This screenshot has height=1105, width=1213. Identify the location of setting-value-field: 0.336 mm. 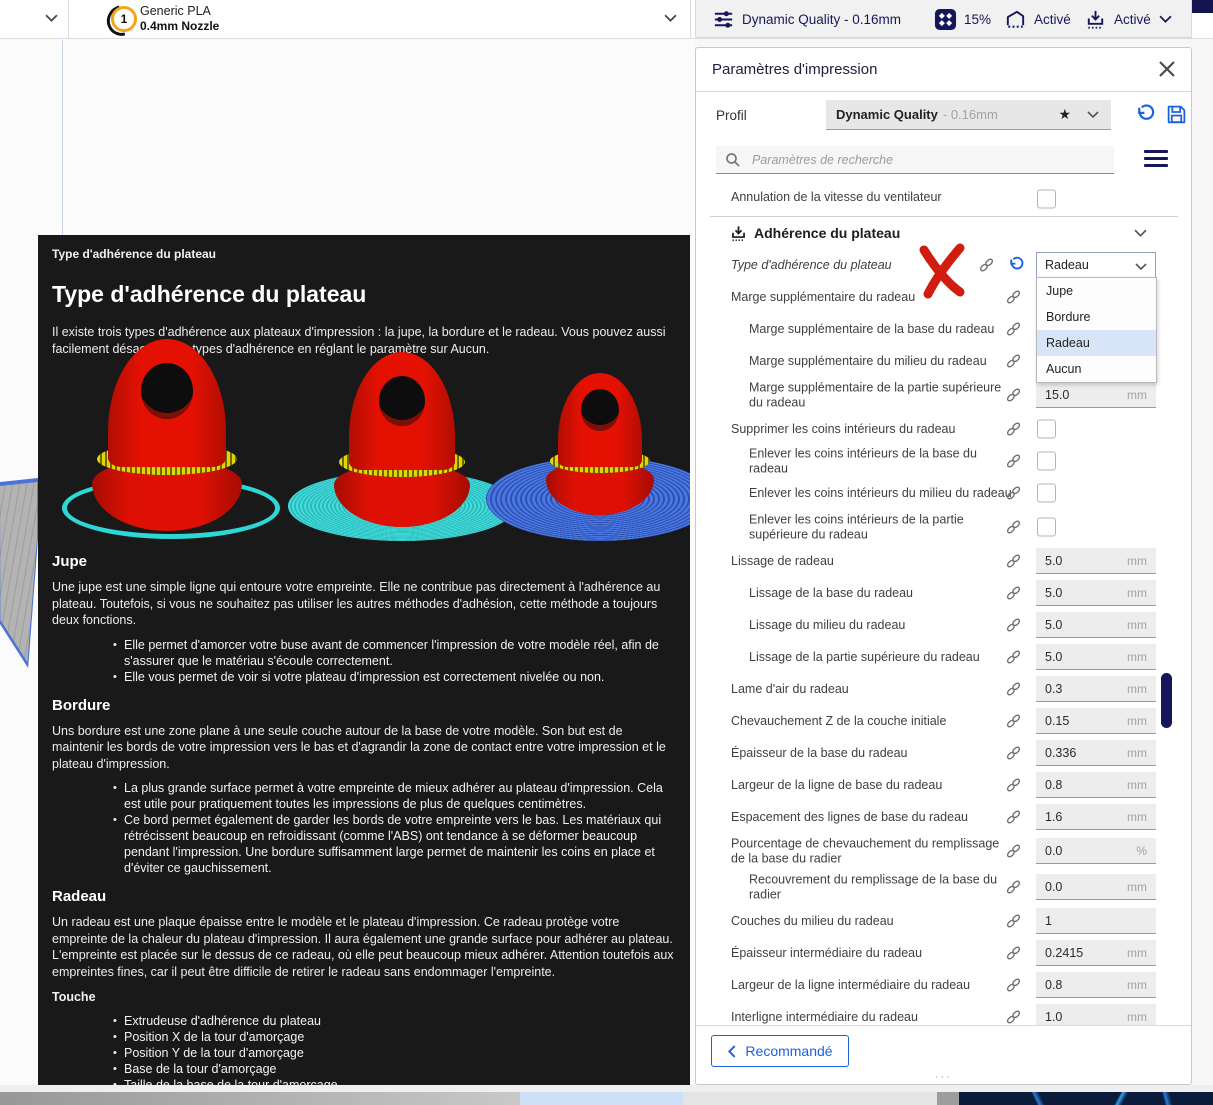
(1096, 753).